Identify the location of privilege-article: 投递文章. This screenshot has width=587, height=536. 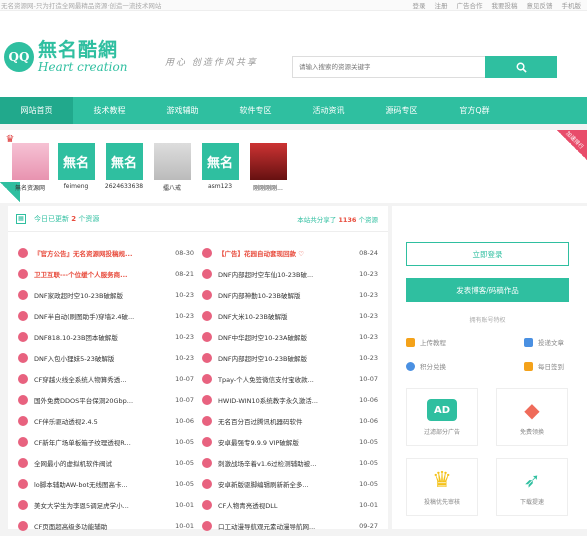
(544, 342).